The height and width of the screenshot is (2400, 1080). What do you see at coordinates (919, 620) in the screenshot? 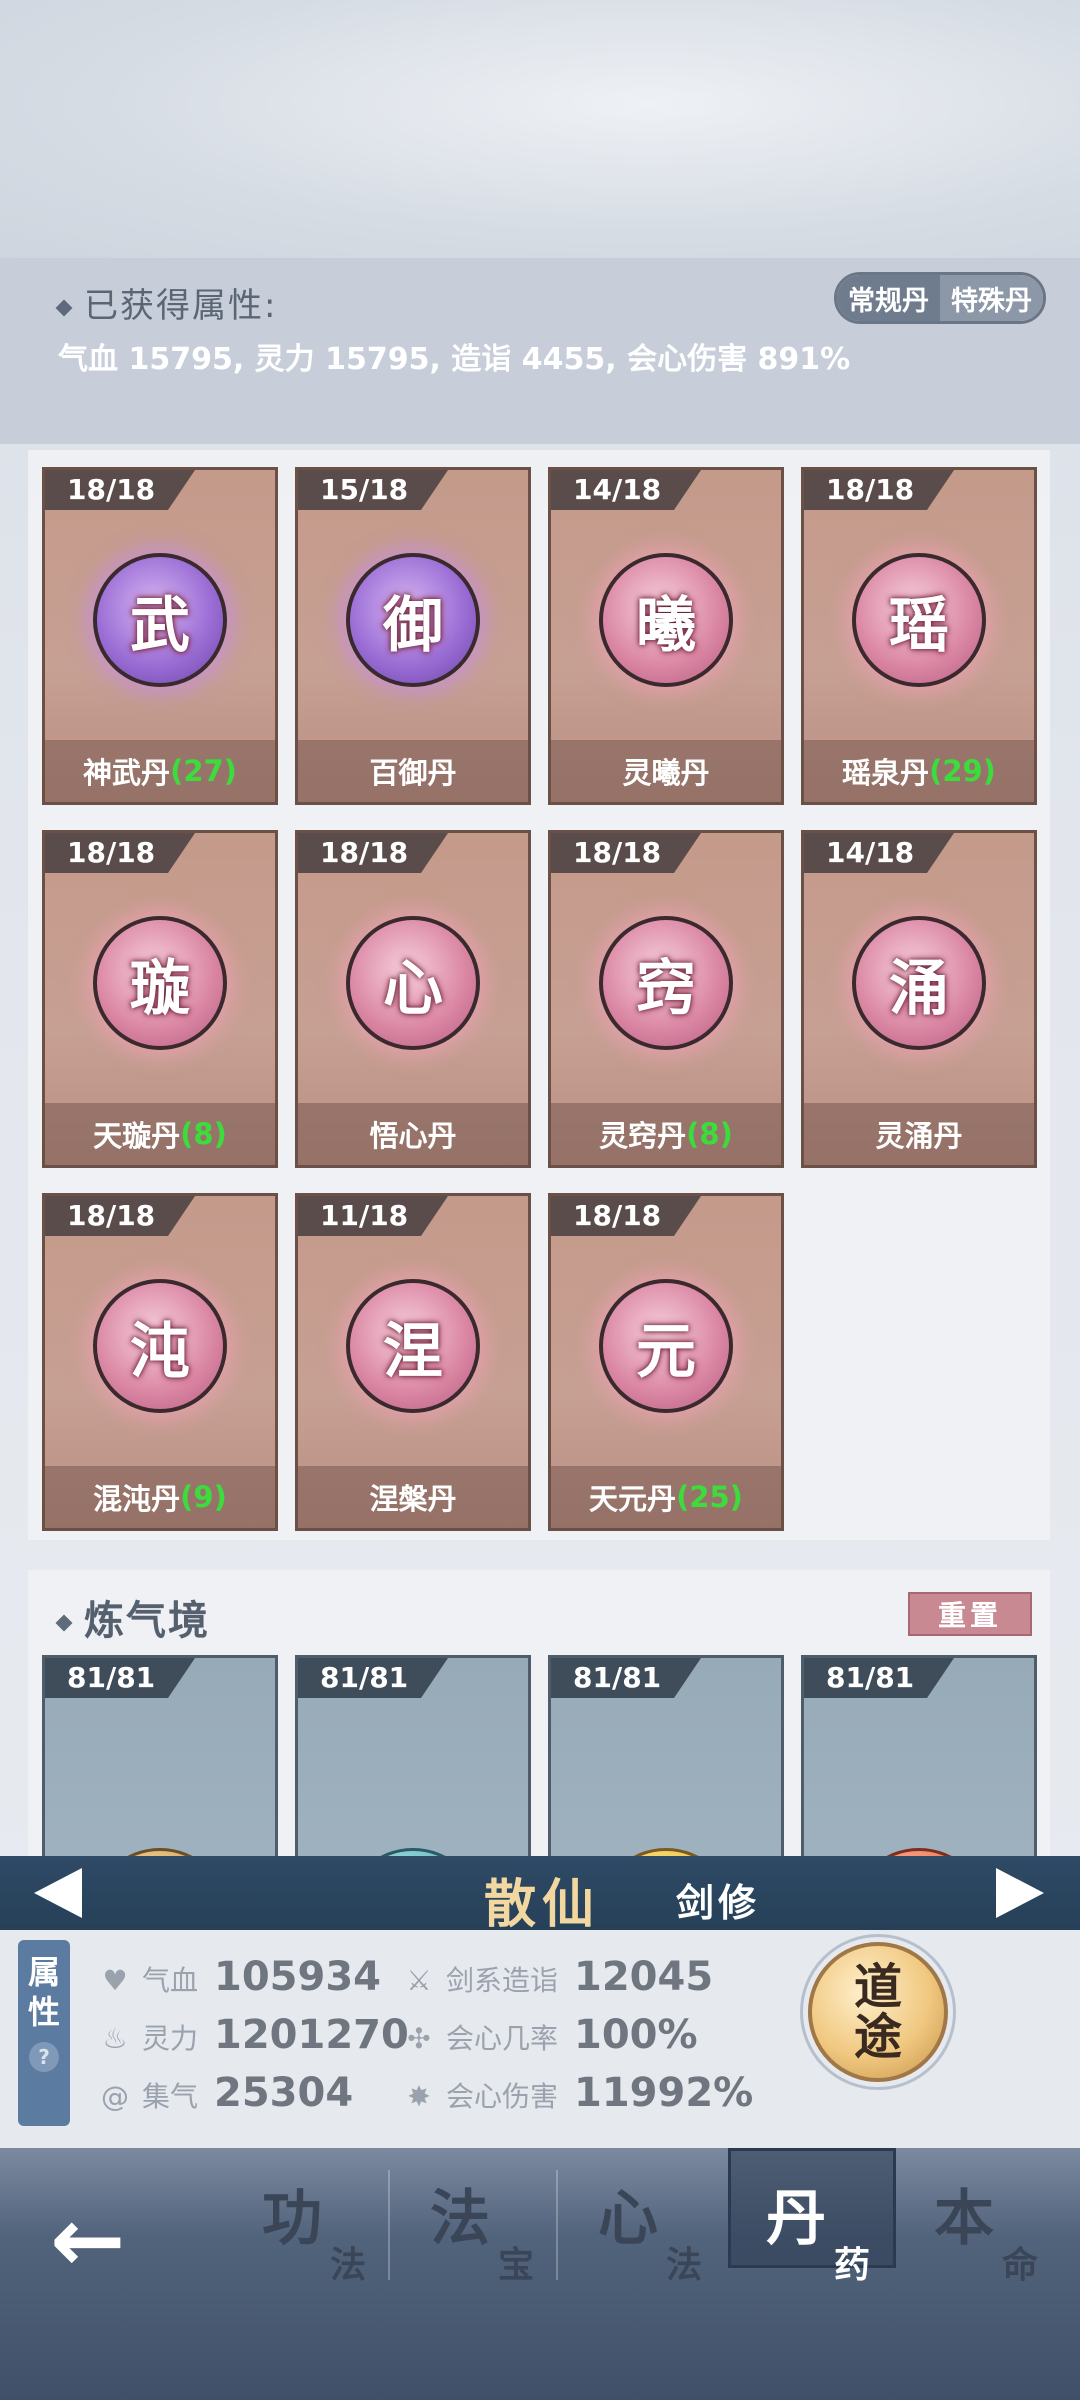
I see `dan-orb-icon: 瑶` at bounding box center [919, 620].